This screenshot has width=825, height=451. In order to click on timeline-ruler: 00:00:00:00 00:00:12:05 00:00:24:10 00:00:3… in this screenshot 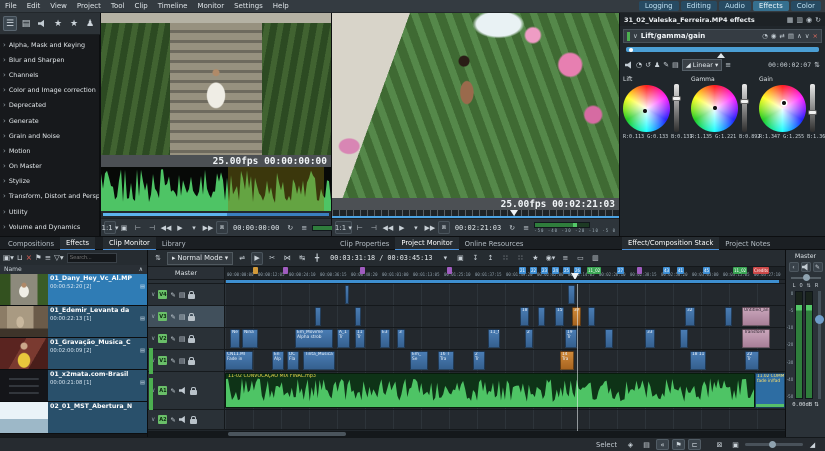, I will do `click(505, 273)`.